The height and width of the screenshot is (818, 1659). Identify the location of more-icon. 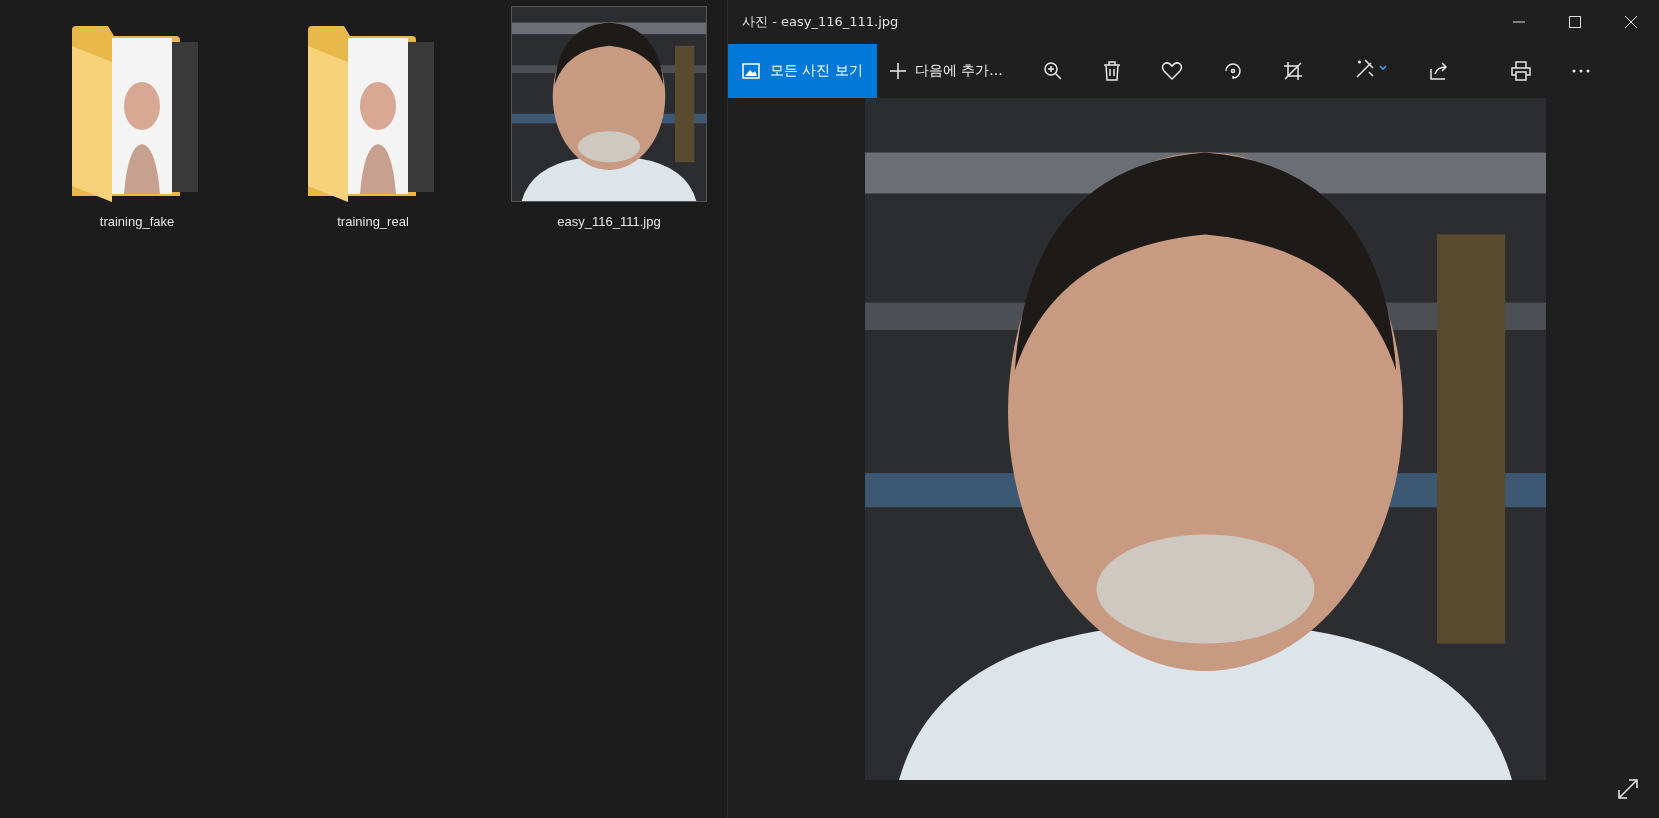
(1580, 71).